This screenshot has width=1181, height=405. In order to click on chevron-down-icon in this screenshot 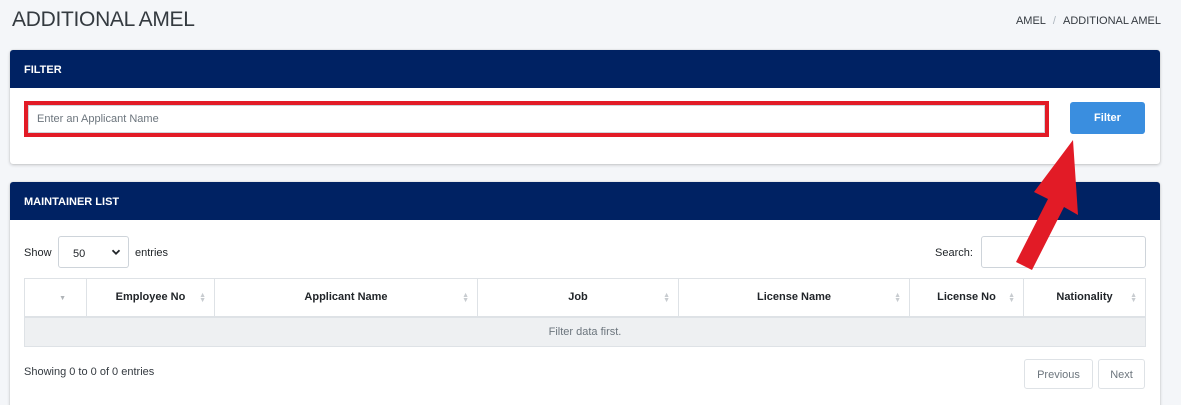, I will do `click(116, 252)`.